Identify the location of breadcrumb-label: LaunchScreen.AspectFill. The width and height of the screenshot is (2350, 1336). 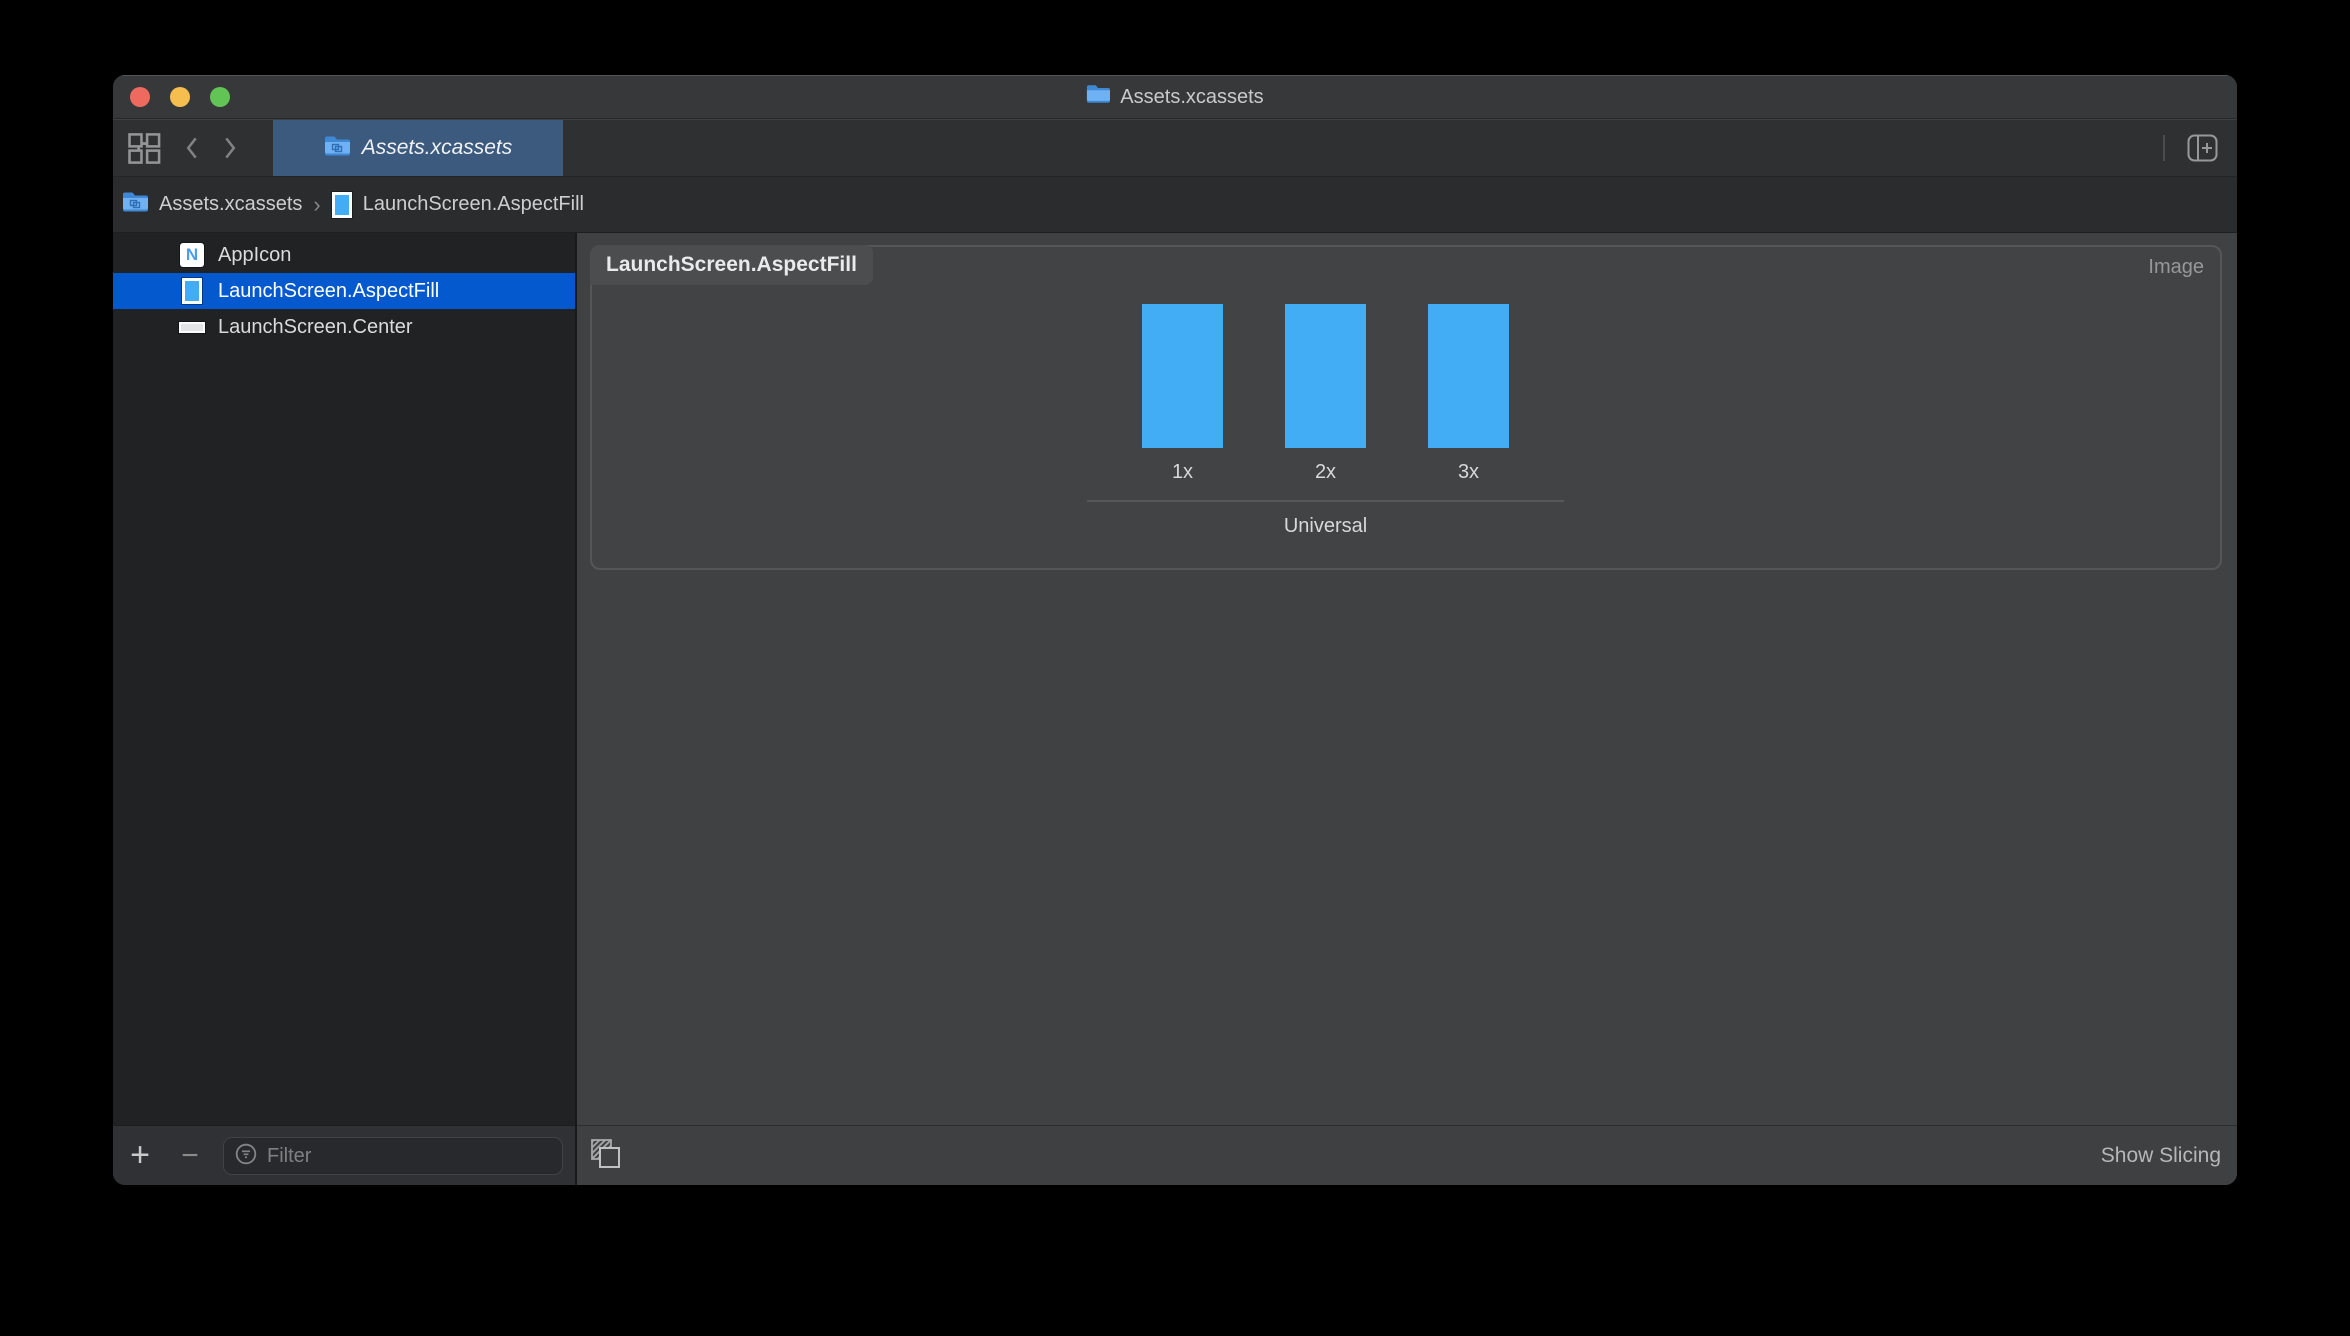
(473, 204).